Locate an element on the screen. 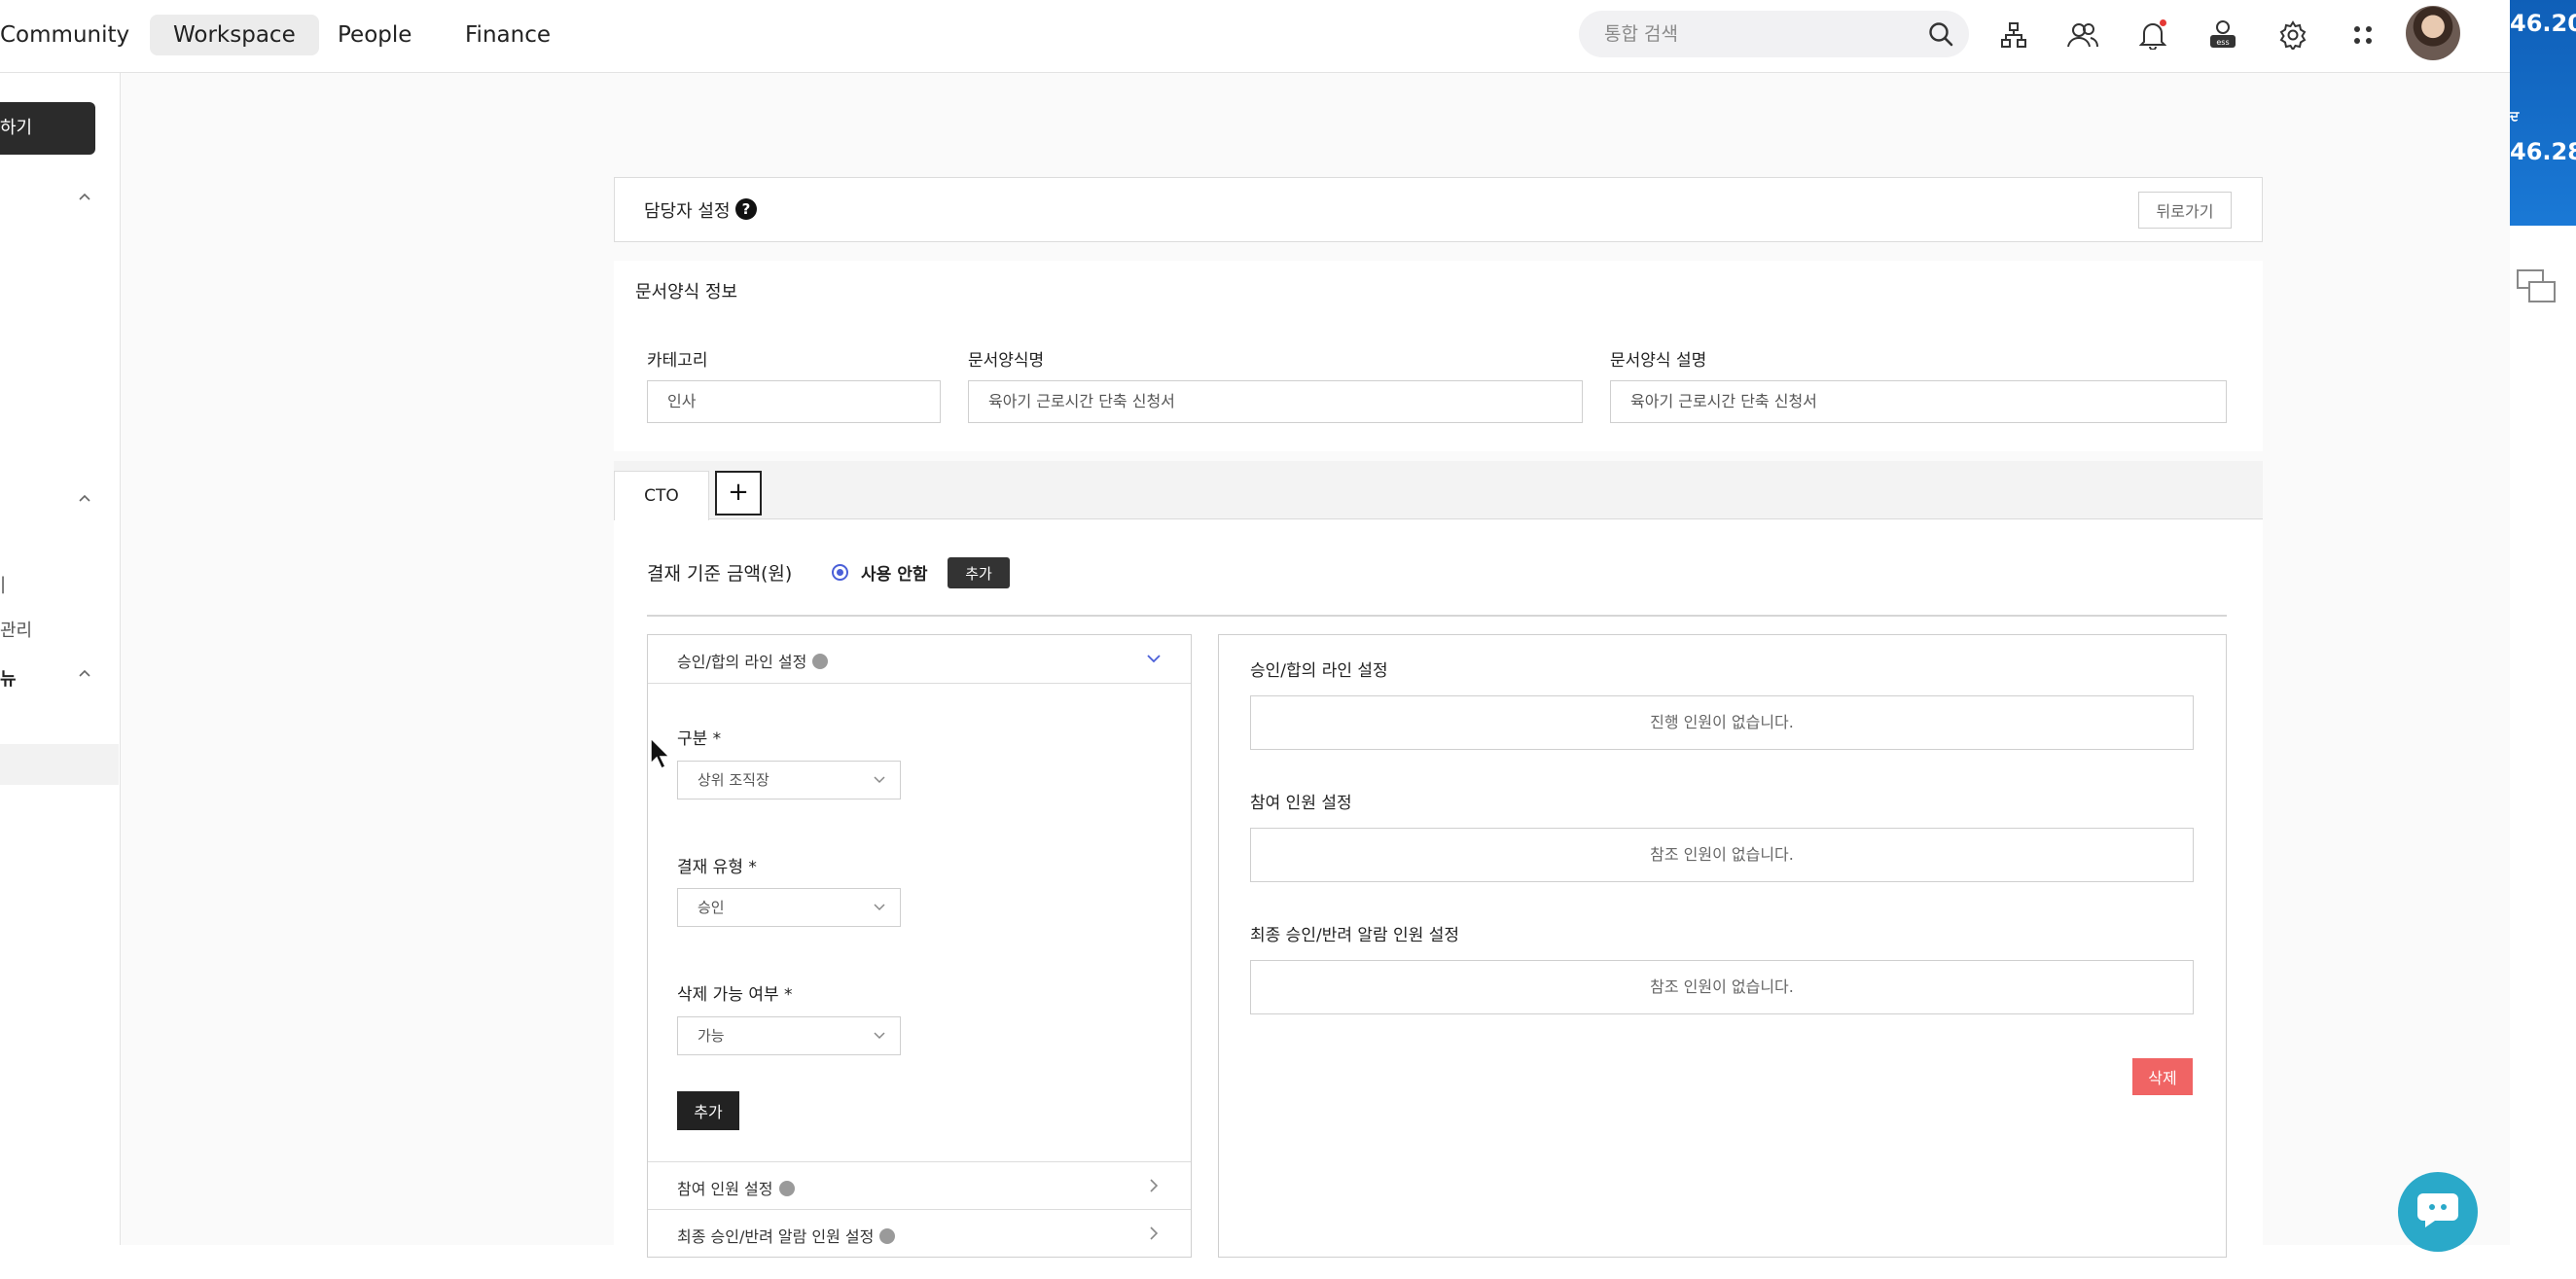  bell-icon is located at coordinates (2152, 35).